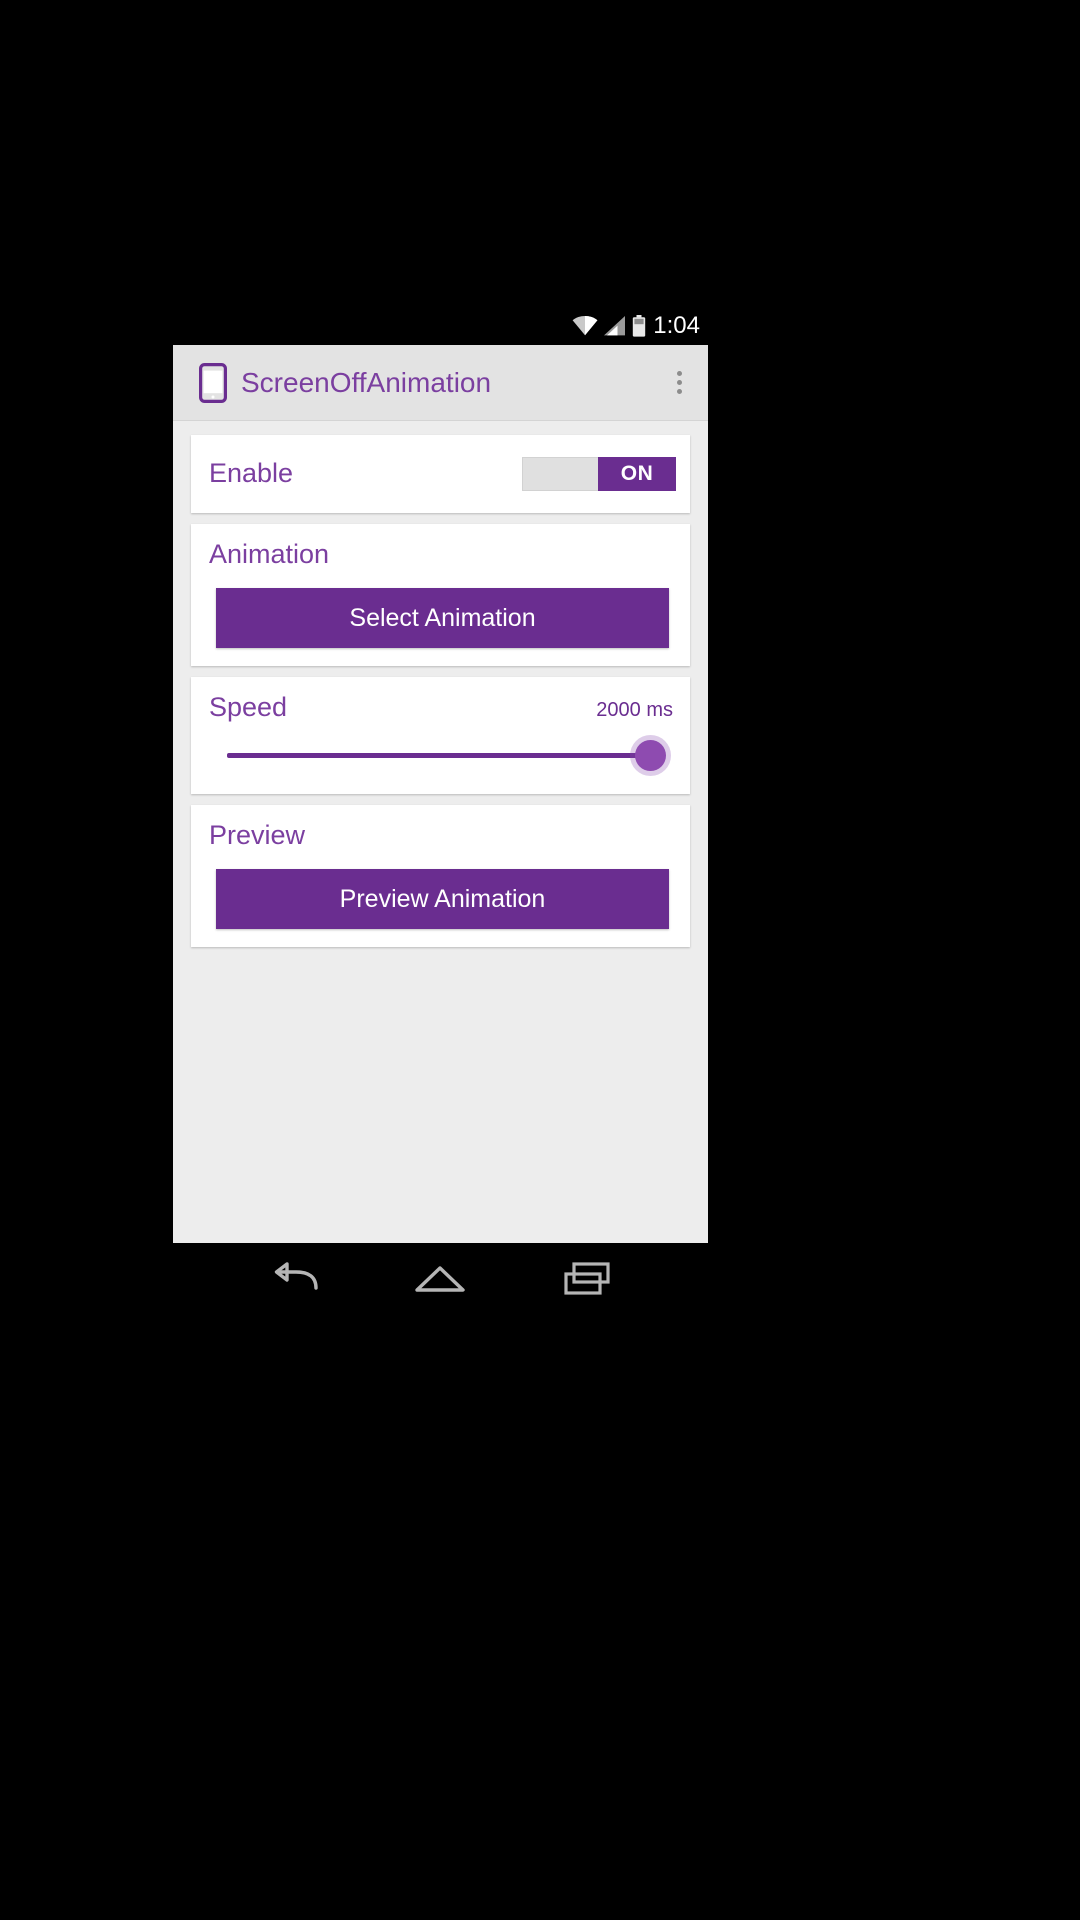  What do you see at coordinates (251, 473) in the screenshot?
I see `enable-label: Enable` at bounding box center [251, 473].